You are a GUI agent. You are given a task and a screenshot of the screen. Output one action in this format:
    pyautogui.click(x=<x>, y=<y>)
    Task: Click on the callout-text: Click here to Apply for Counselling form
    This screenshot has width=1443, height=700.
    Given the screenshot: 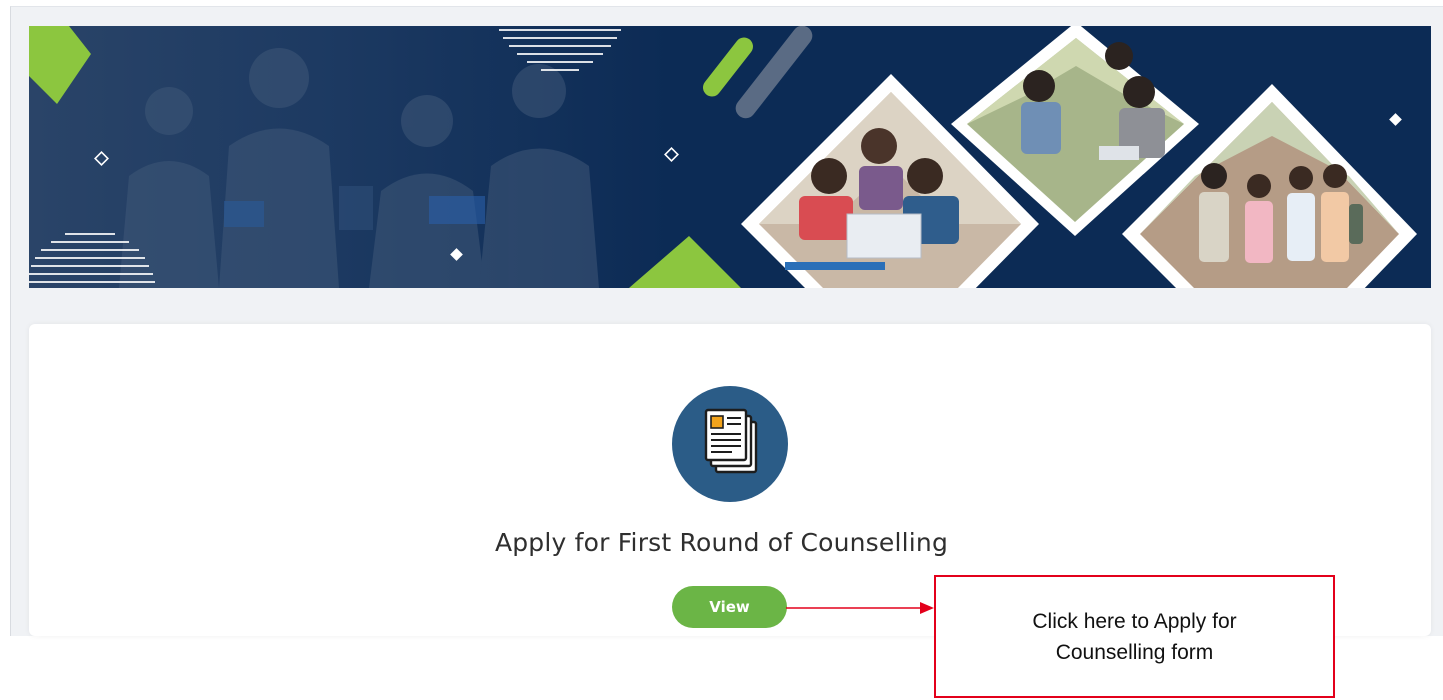 What is the action you would take?
    pyautogui.click(x=1134, y=636)
    